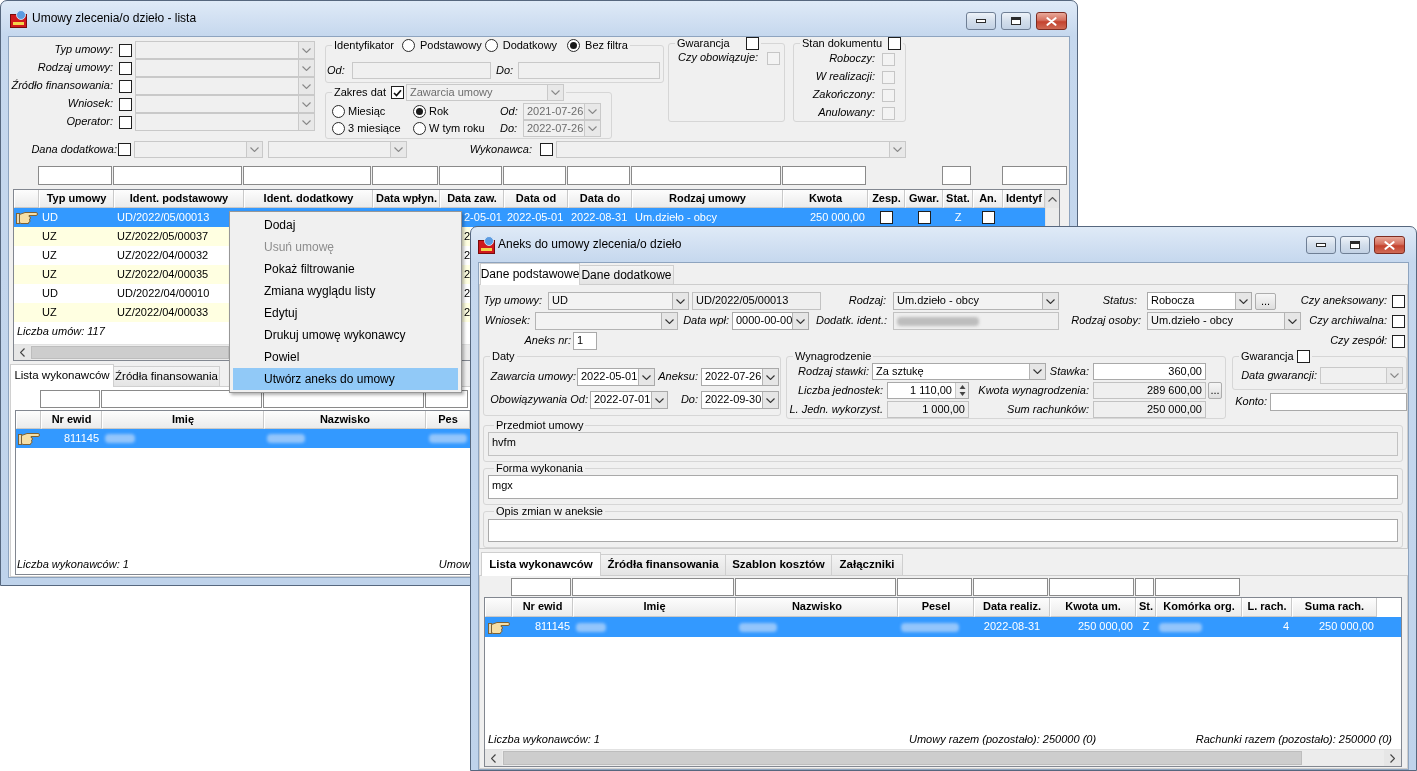 This screenshot has width=1417, height=771. What do you see at coordinates (718, 58) in the screenshot?
I see `field-label: Czy obowiązuje:` at bounding box center [718, 58].